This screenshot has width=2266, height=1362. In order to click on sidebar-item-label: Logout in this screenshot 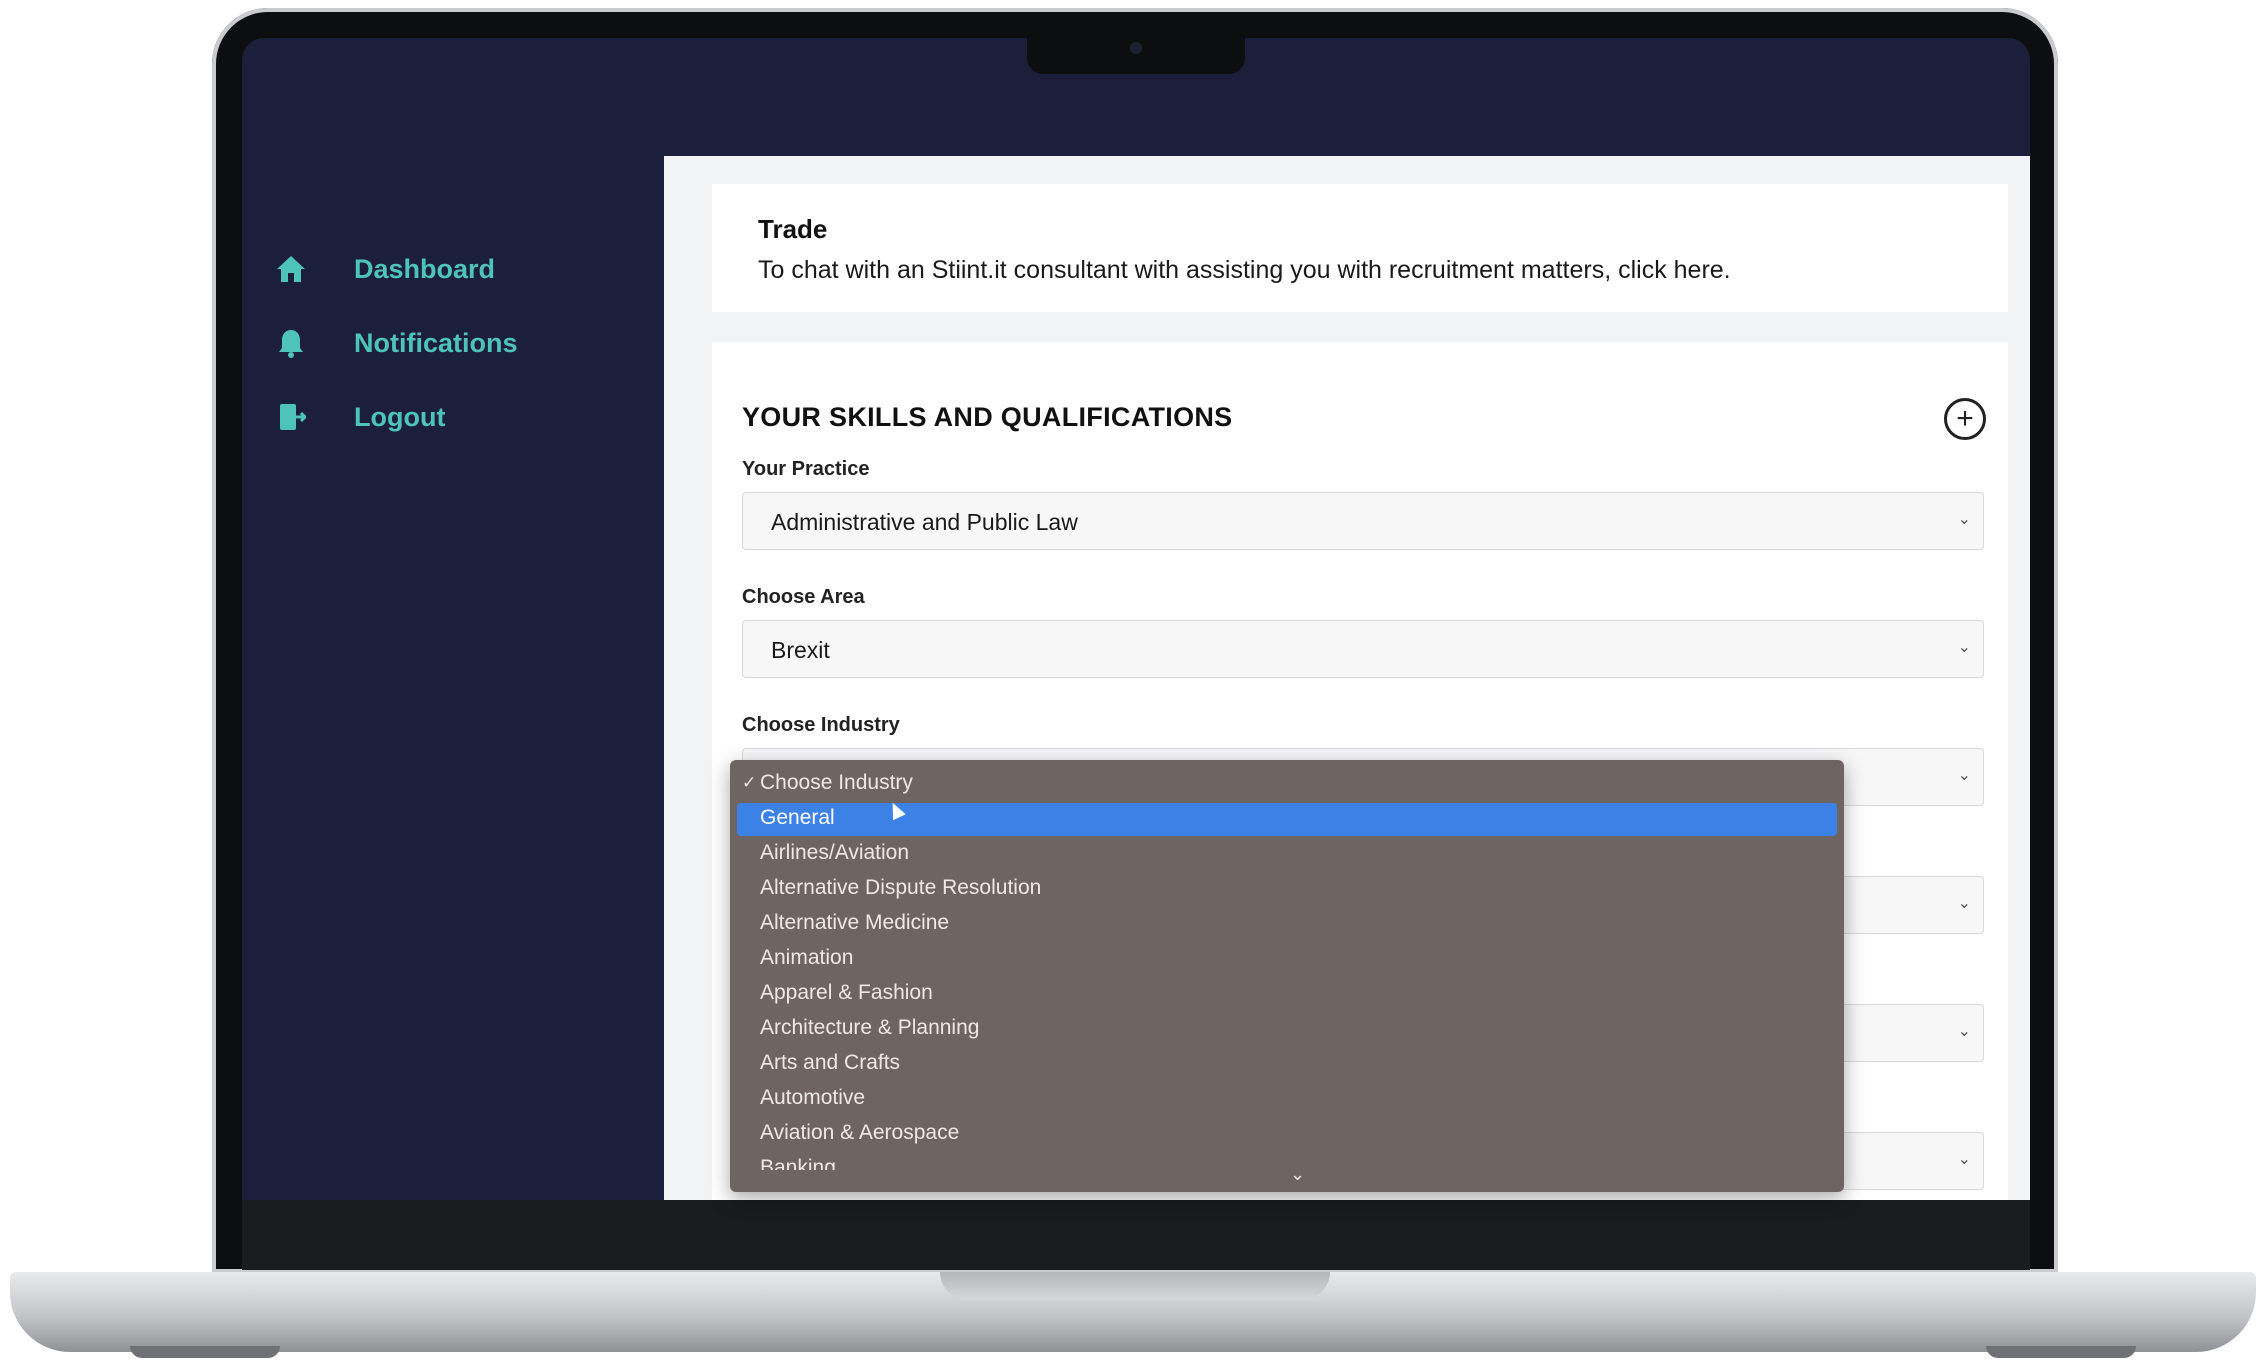, I will do `click(400, 416)`.